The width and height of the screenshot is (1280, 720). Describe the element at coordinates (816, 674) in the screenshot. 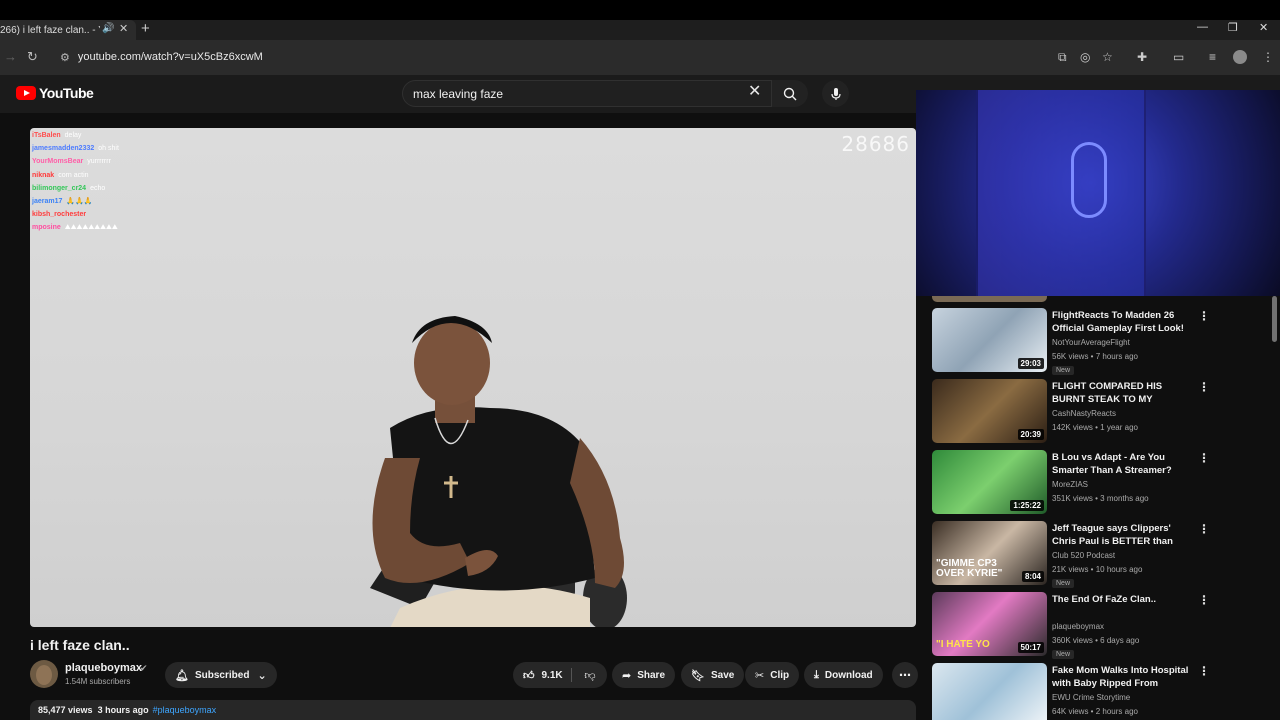

I see `download-icon: ⤓` at that location.